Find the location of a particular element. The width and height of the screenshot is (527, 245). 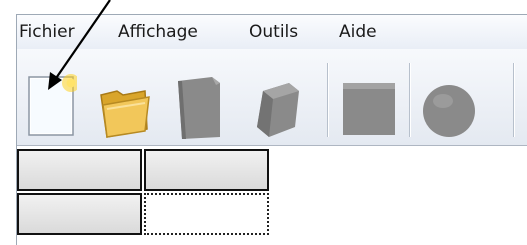

square-shape-button is located at coordinates (366, 105).